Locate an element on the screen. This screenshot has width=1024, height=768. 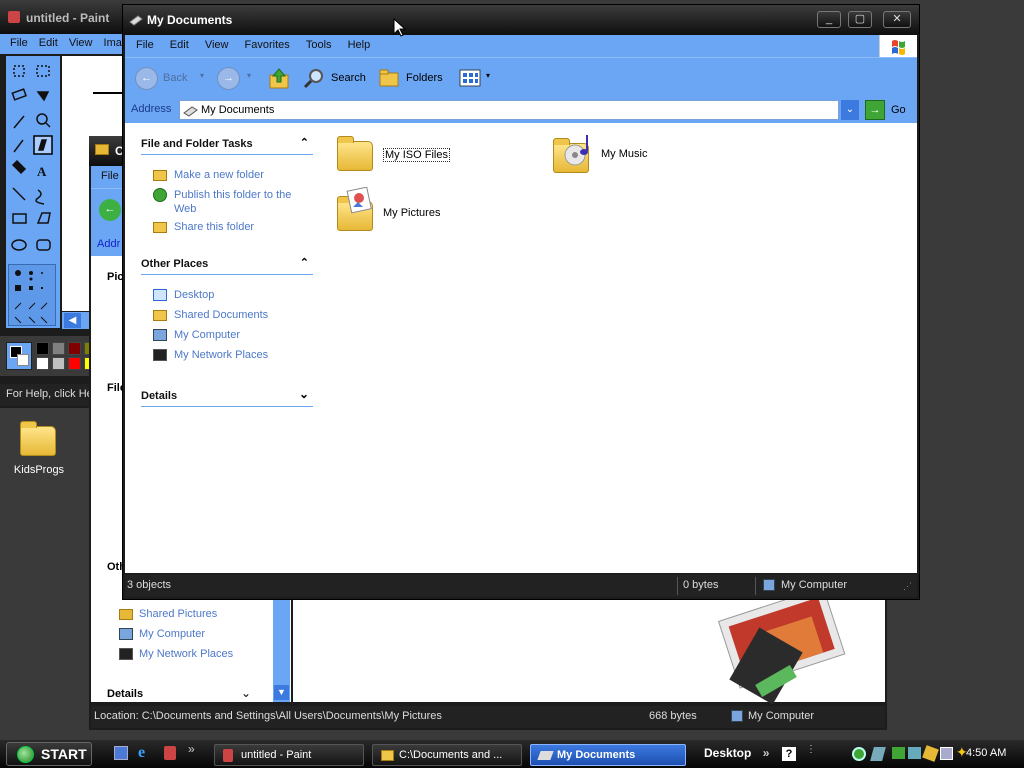
back-other-place-shared-pictures: Shared Pictures is located at coordinates (168, 614).